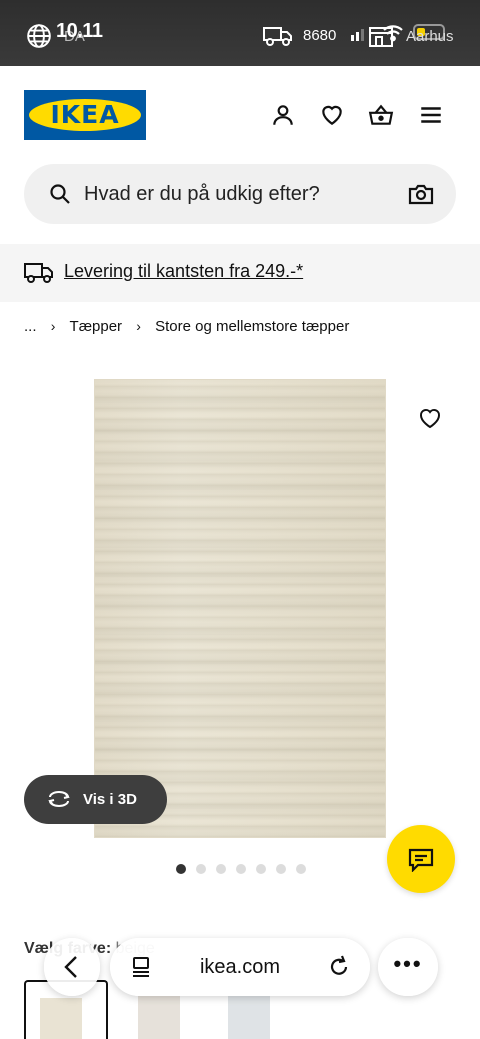 This screenshot has width=480, height=1039. Describe the element at coordinates (430, 418) in the screenshot. I see `favorite-heart-icon` at that location.